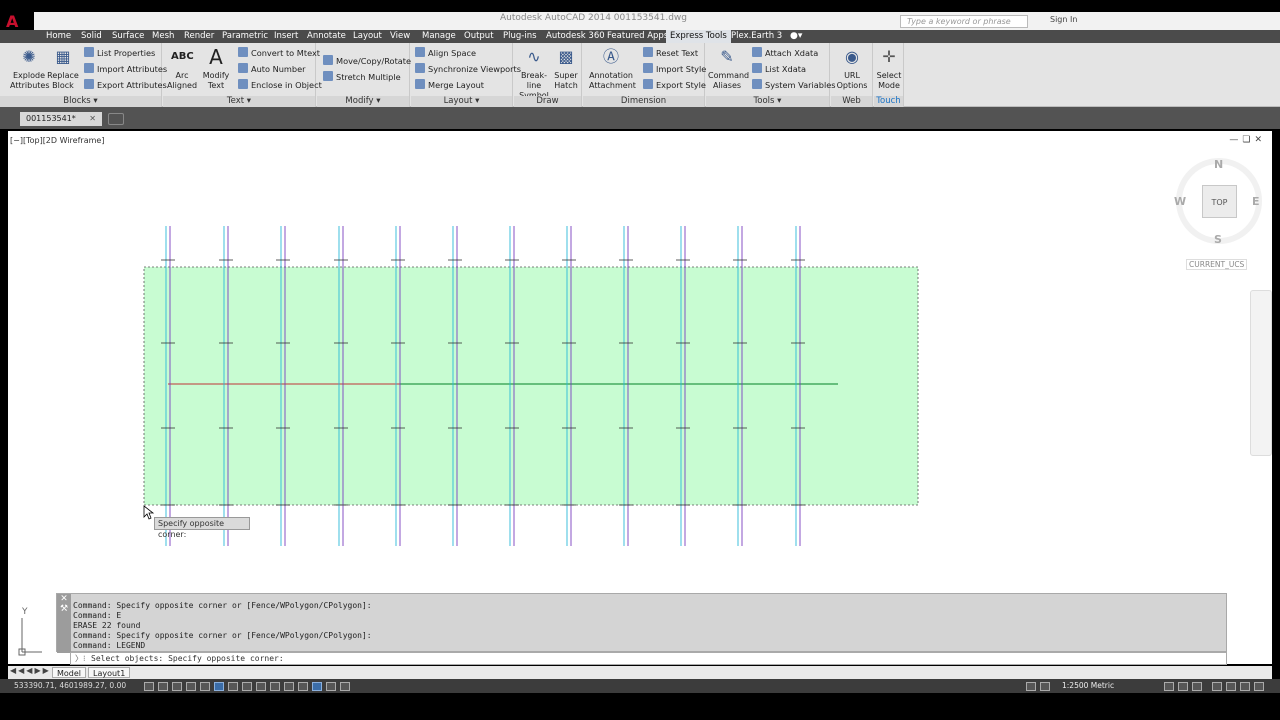 This screenshot has height=720, width=1280. What do you see at coordinates (202, 528) in the screenshot?
I see `cursor-tooltip: Specify opposite corner:` at bounding box center [202, 528].